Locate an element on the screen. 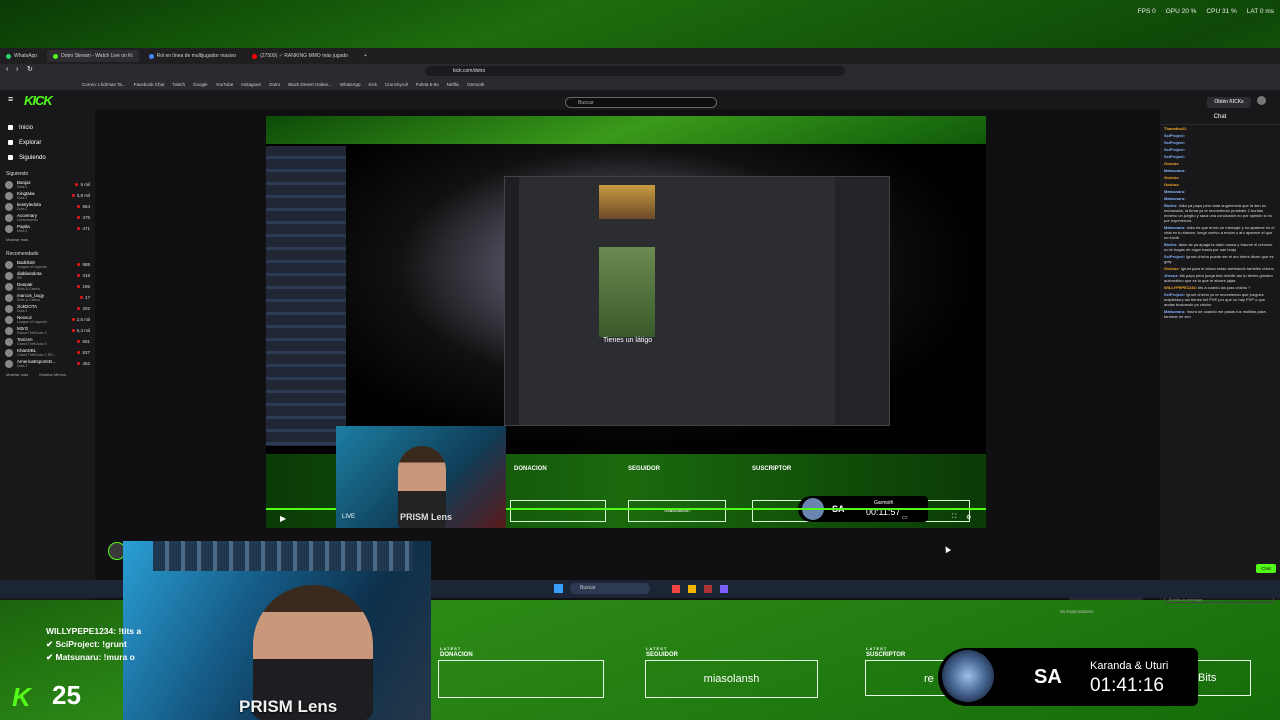  youtube-icon is located at coordinates (255, 56).